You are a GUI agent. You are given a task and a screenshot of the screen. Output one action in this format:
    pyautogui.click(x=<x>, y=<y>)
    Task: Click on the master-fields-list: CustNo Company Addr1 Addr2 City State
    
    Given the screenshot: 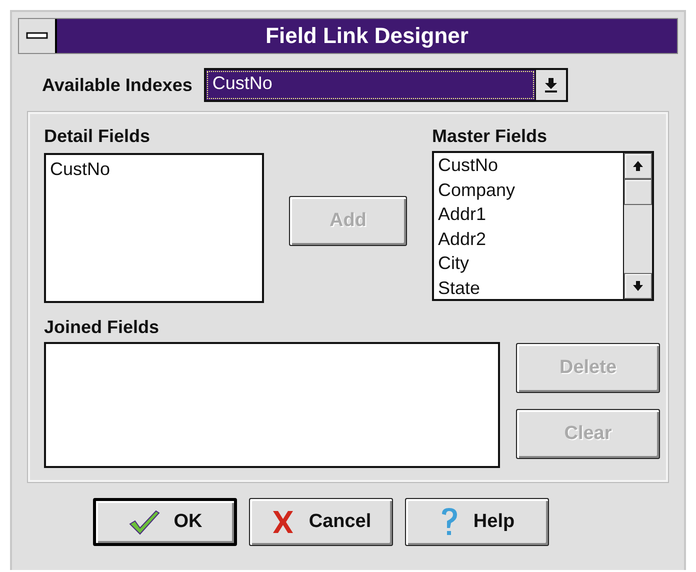 What is the action you would take?
    pyautogui.click(x=543, y=226)
    